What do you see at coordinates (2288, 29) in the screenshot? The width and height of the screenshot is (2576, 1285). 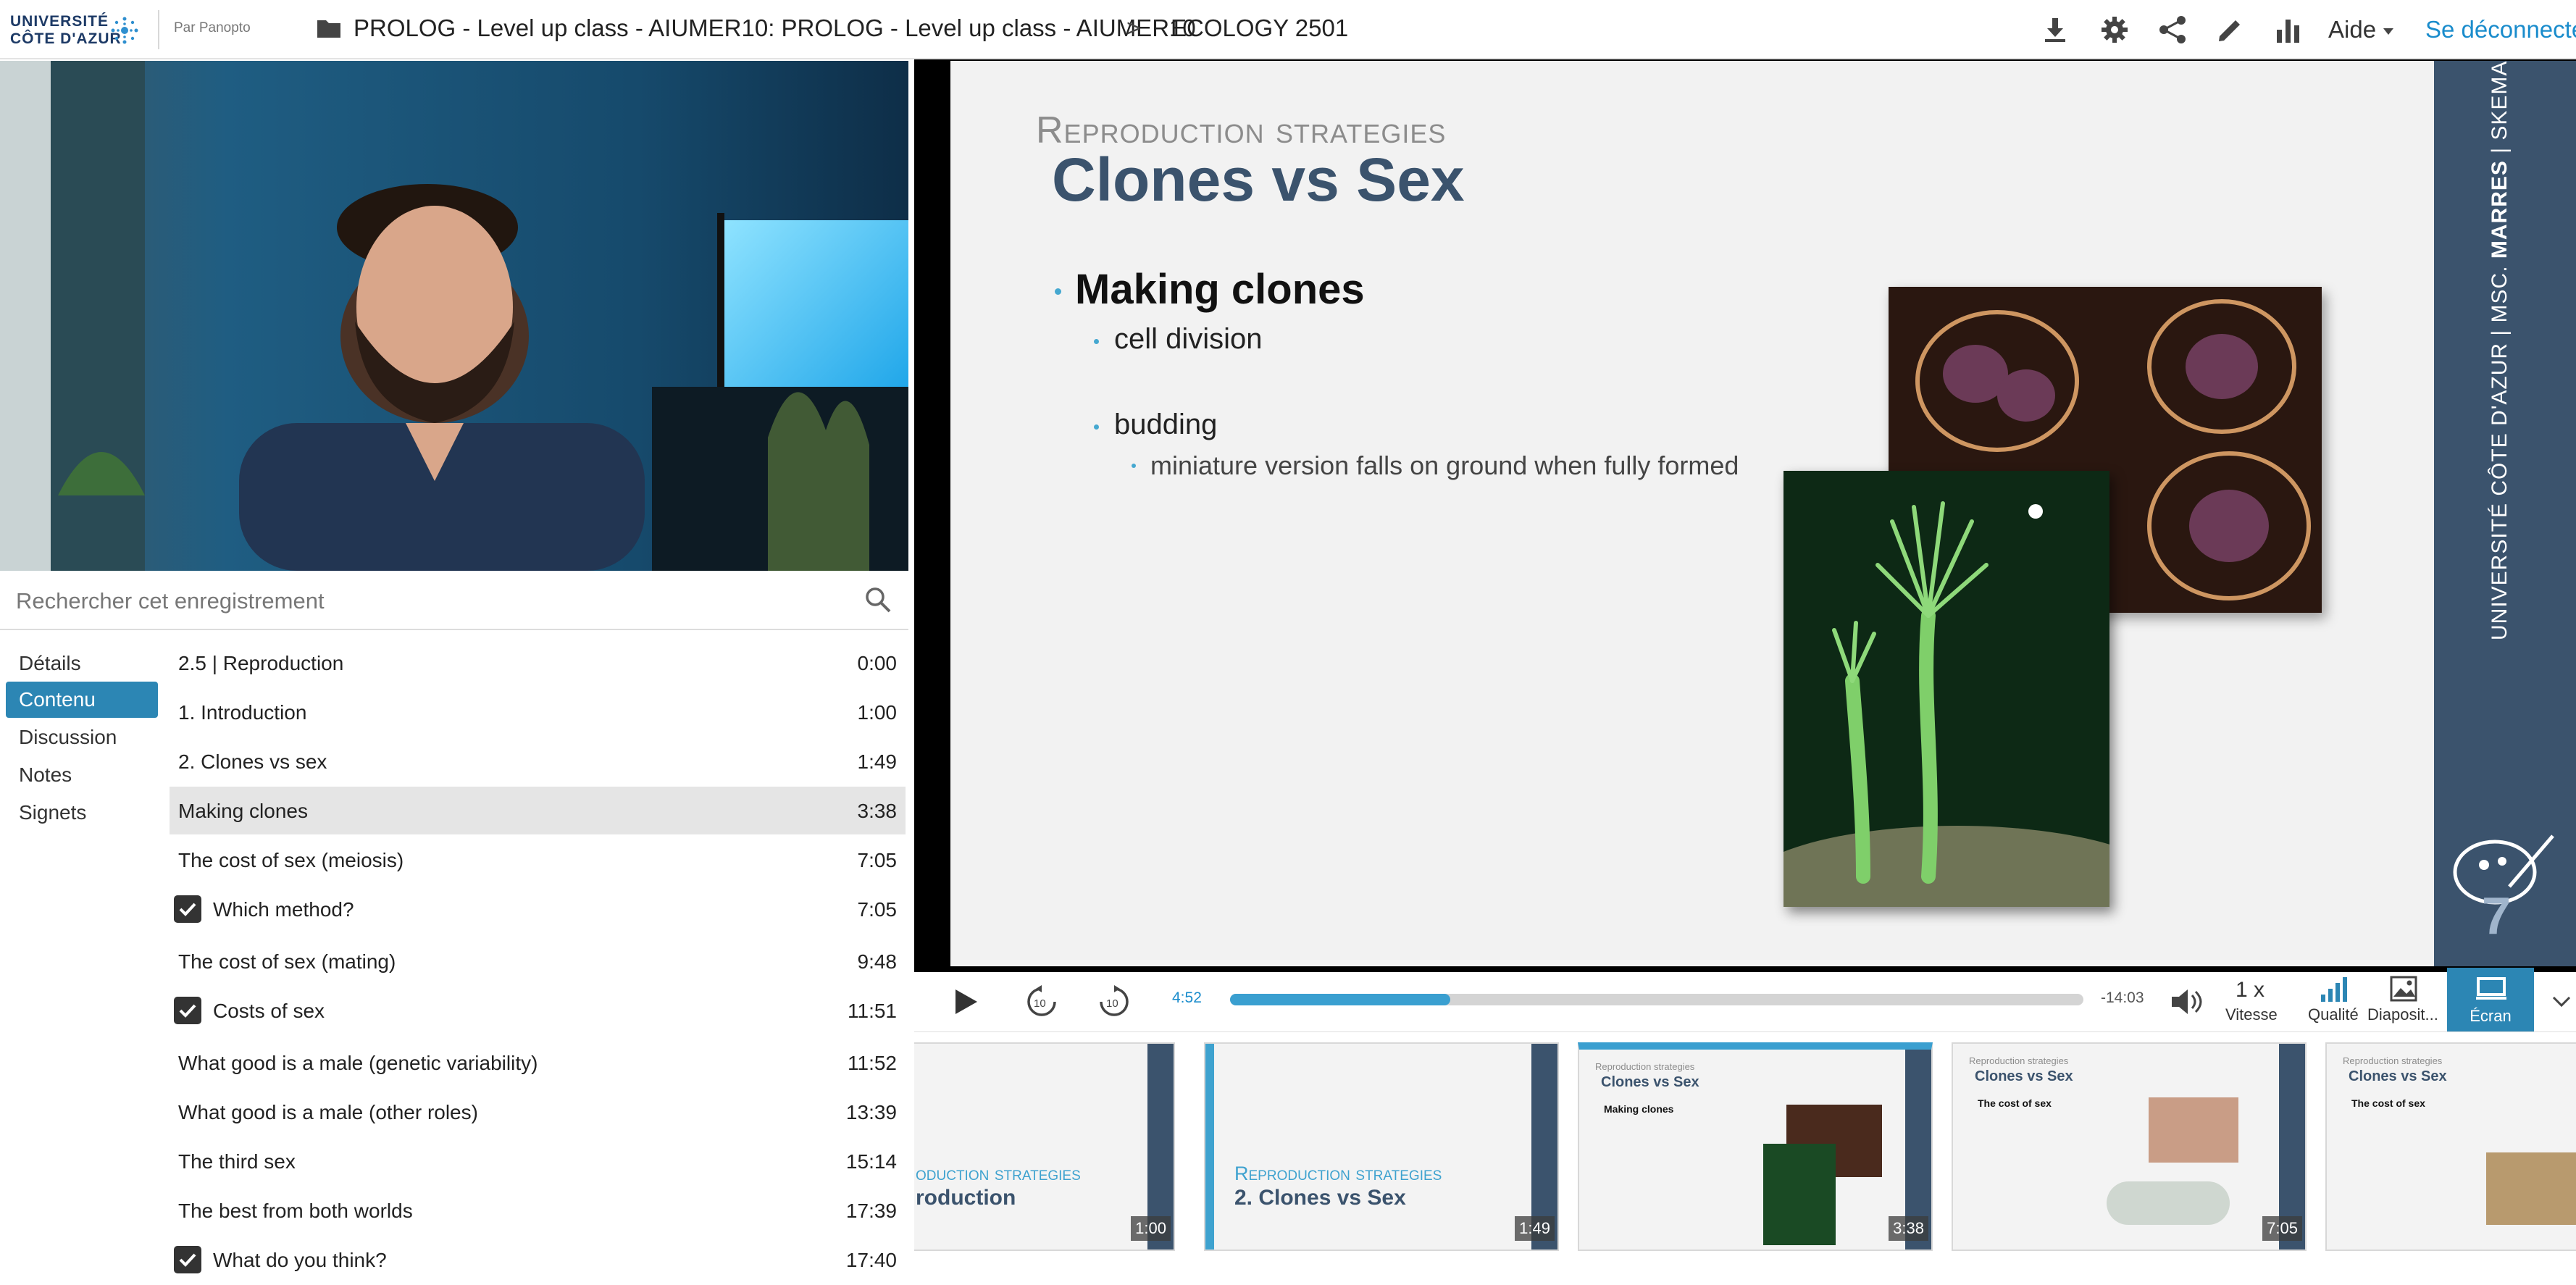 I see `stats-icon` at bounding box center [2288, 29].